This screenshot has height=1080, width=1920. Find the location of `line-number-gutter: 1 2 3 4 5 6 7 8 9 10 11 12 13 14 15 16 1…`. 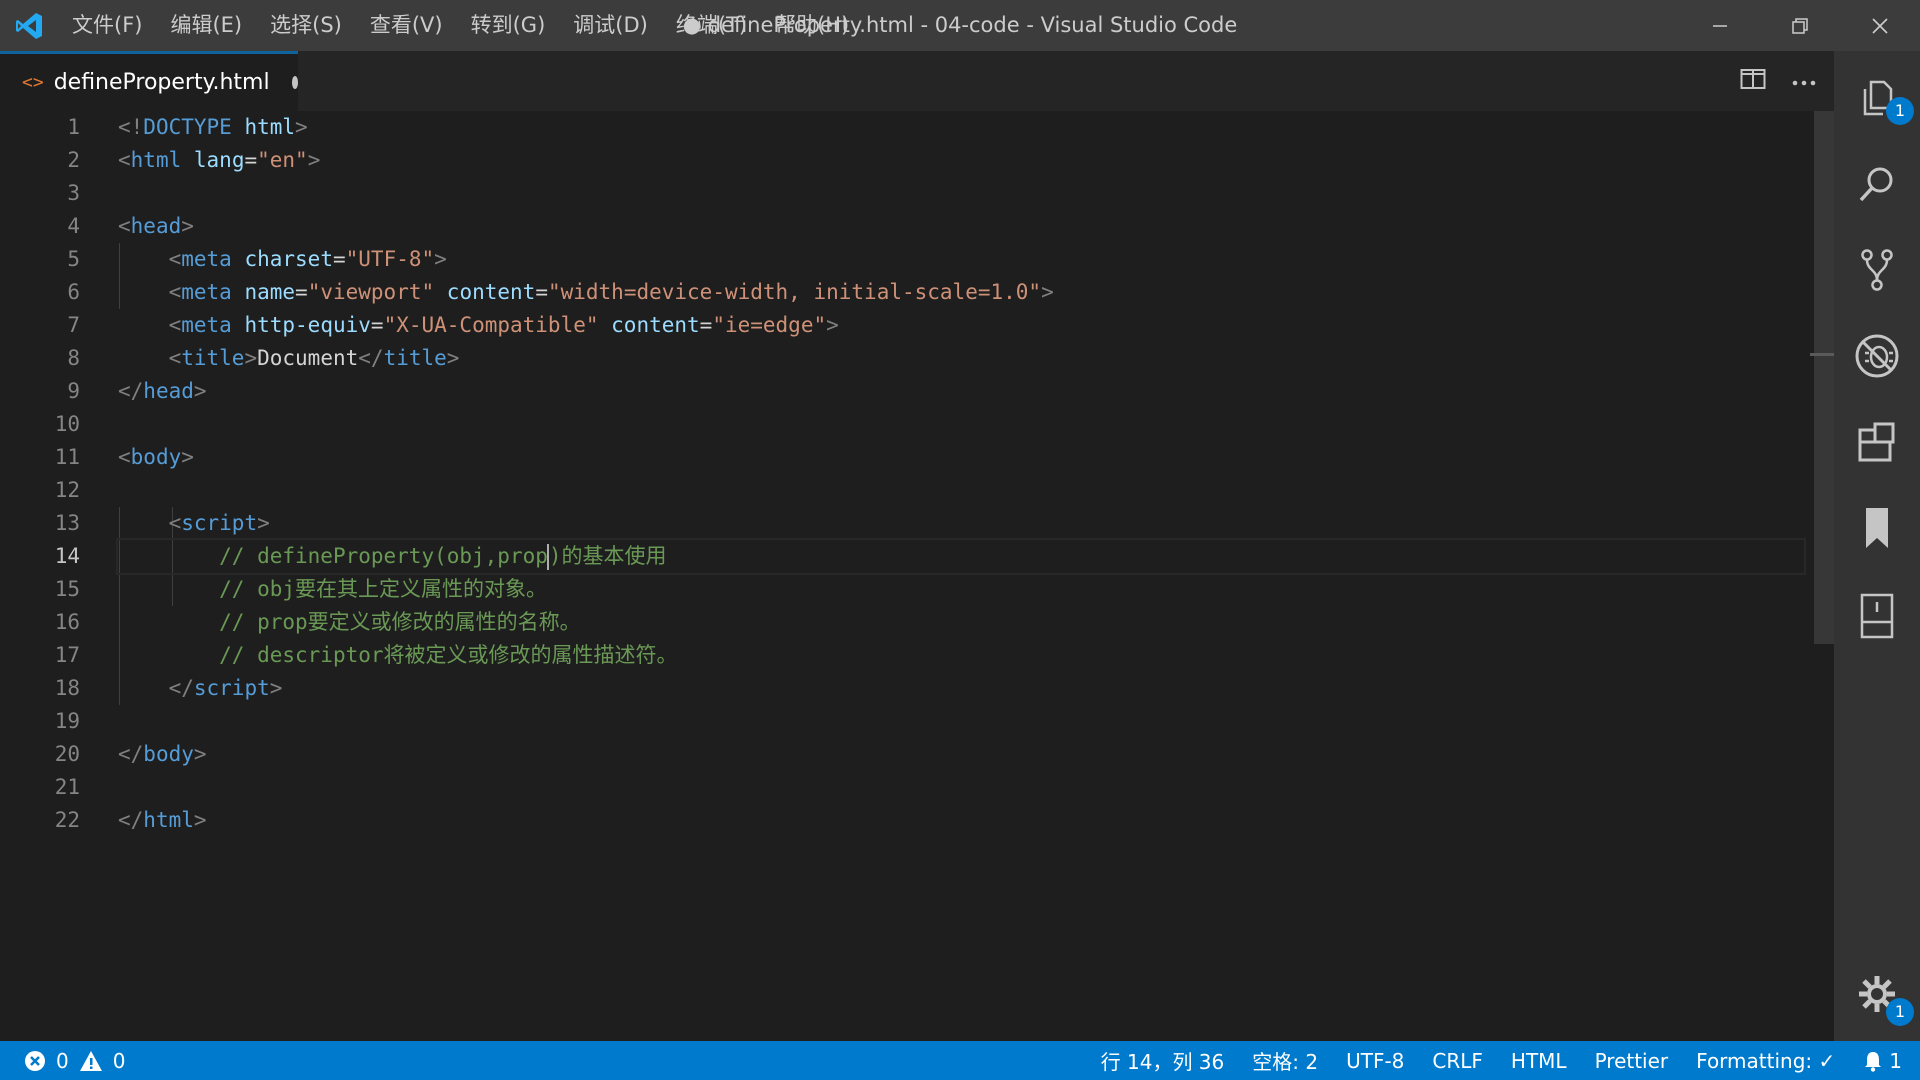

line-number-gutter: 1 2 3 4 5 6 7 8 9 10 11 12 13 14 15 16 1… is located at coordinates (40, 474).